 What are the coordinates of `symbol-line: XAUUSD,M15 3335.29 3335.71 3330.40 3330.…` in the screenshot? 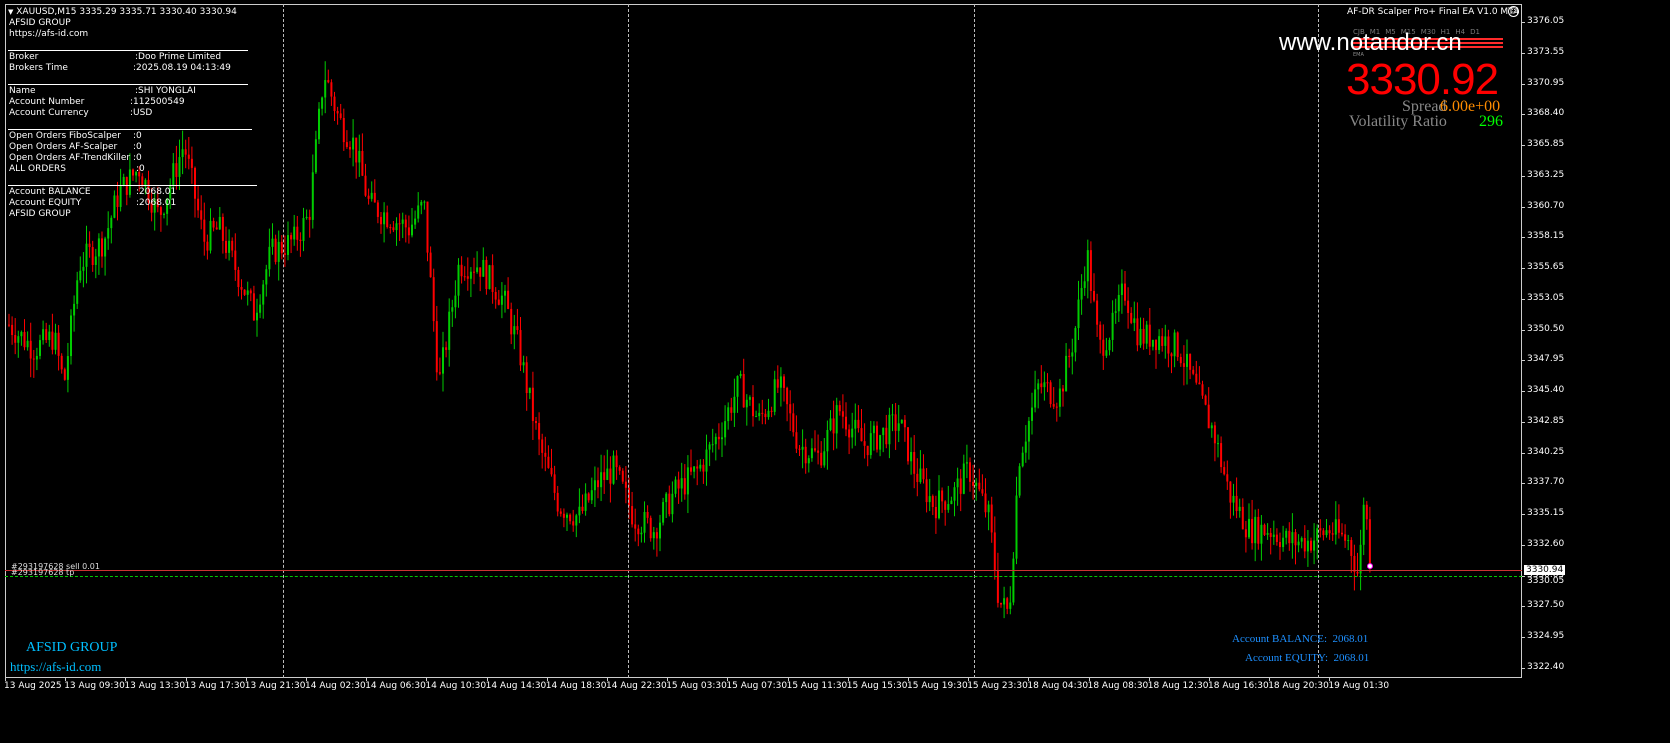 It's located at (126, 12).